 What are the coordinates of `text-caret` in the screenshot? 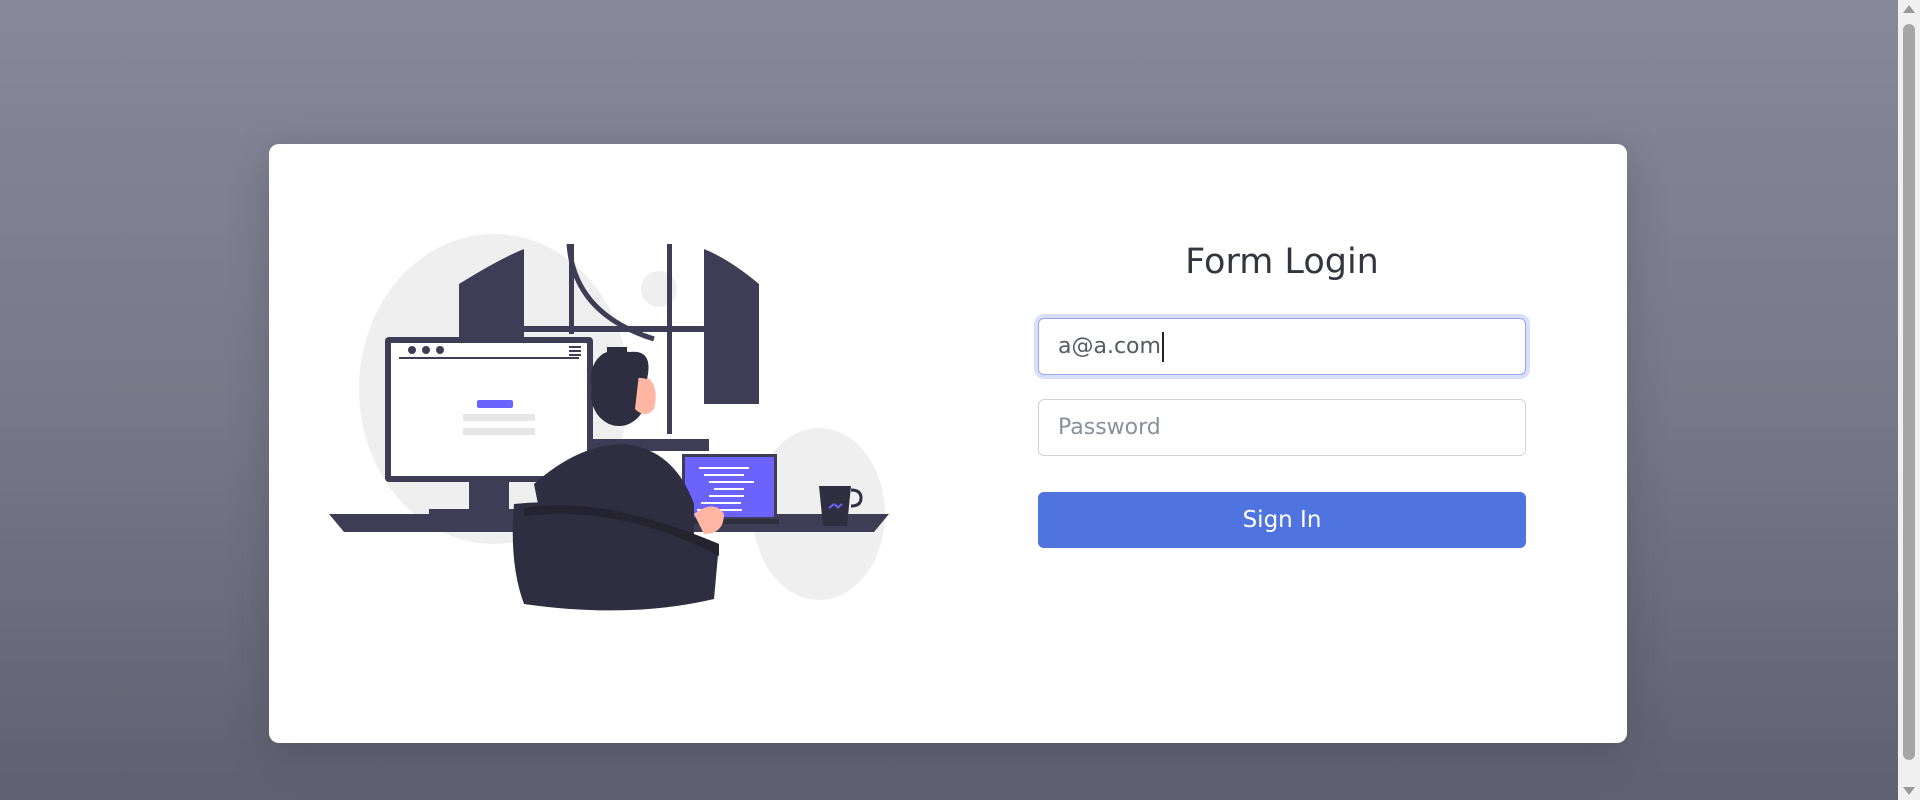 It's located at (1162, 346).